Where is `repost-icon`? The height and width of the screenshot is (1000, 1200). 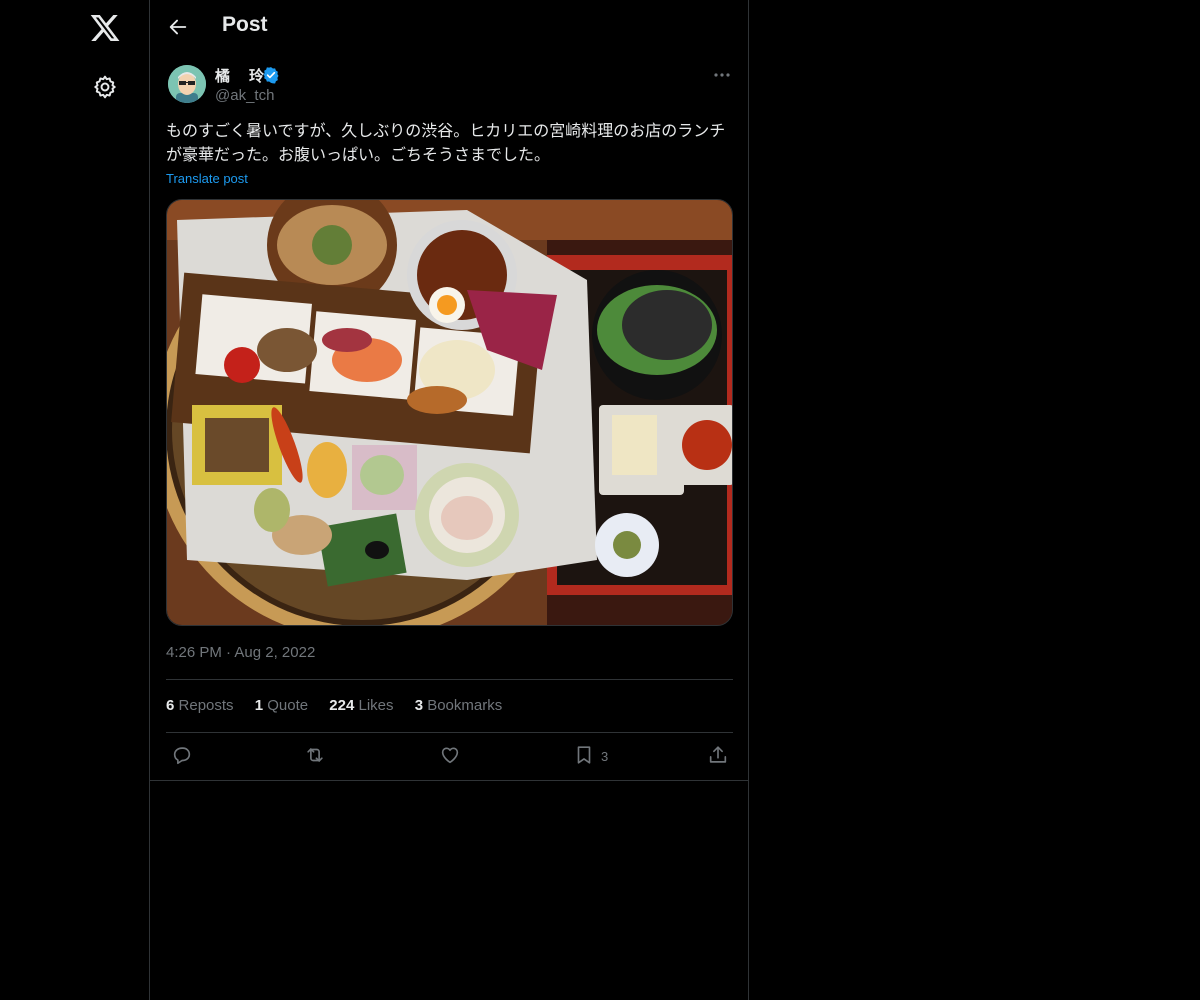
repost-icon is located at coordinates (315, 756).